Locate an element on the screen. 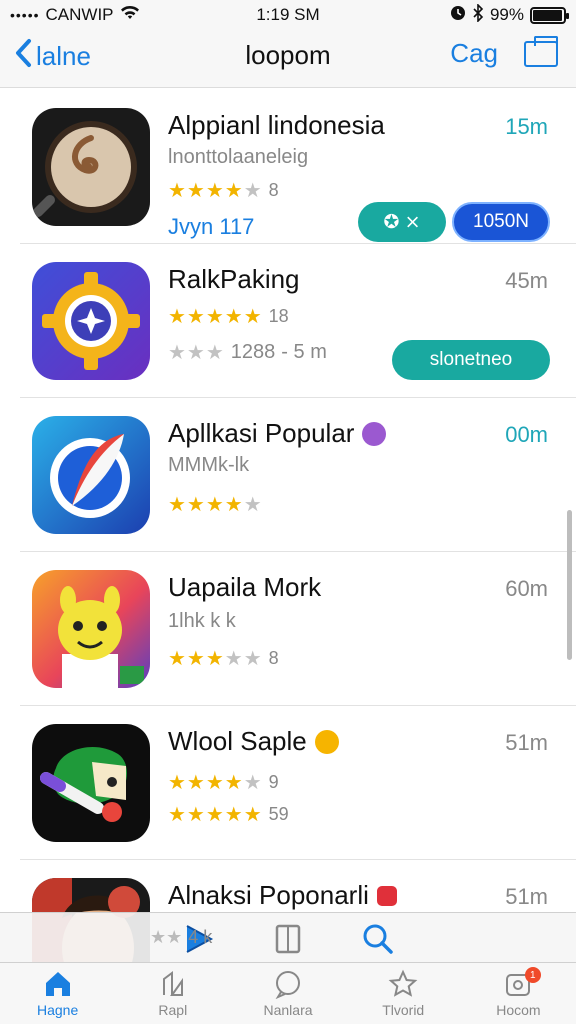  bluetooth-icon is located at coordinates (478, 14).